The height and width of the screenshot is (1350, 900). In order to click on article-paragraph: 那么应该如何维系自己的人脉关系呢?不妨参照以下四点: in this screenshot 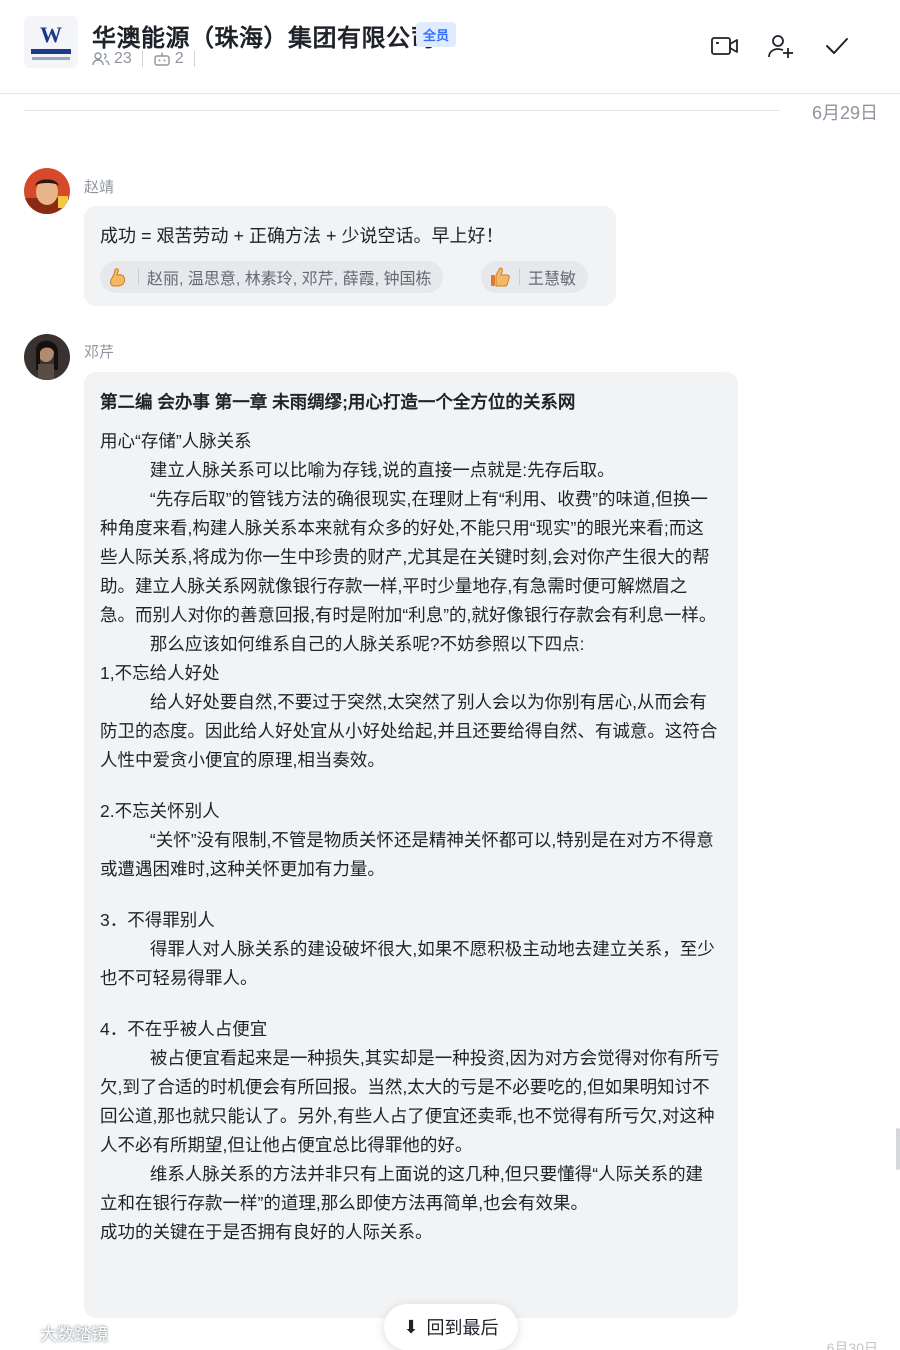, I will do `click(367, 644)`.